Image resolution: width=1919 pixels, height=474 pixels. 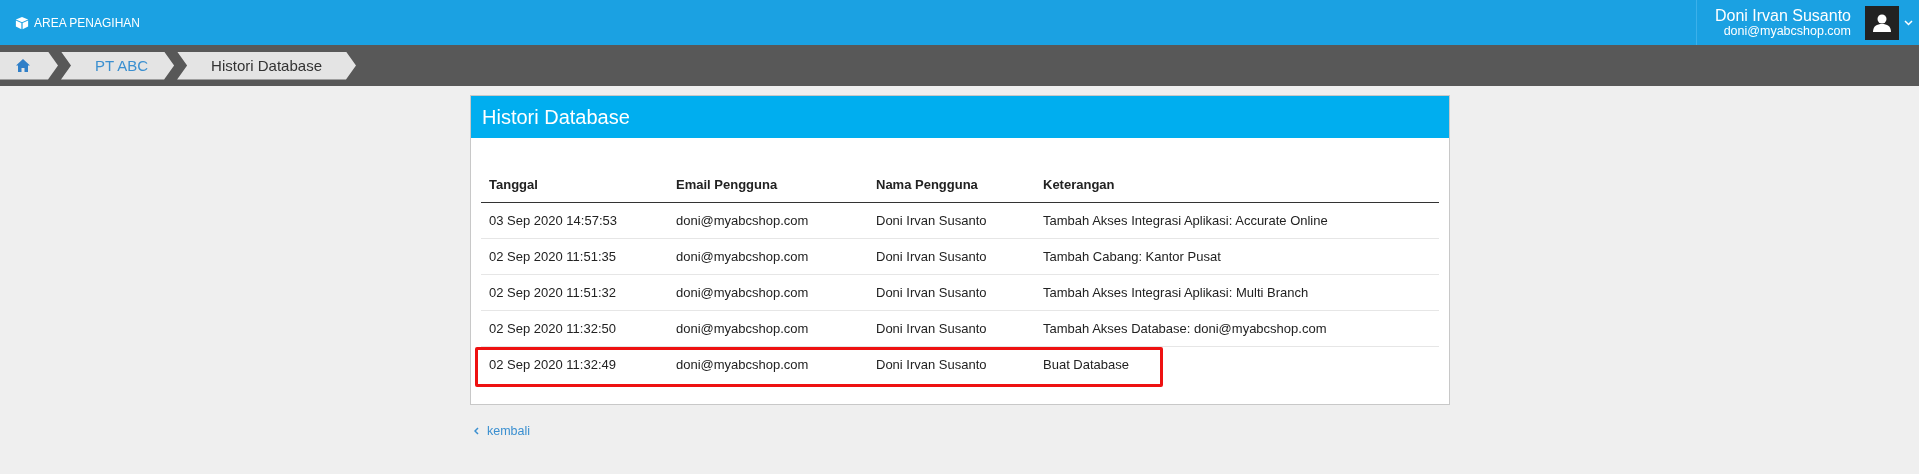 I want to click on user-avatar-icon, so click(x=1882, y=22).